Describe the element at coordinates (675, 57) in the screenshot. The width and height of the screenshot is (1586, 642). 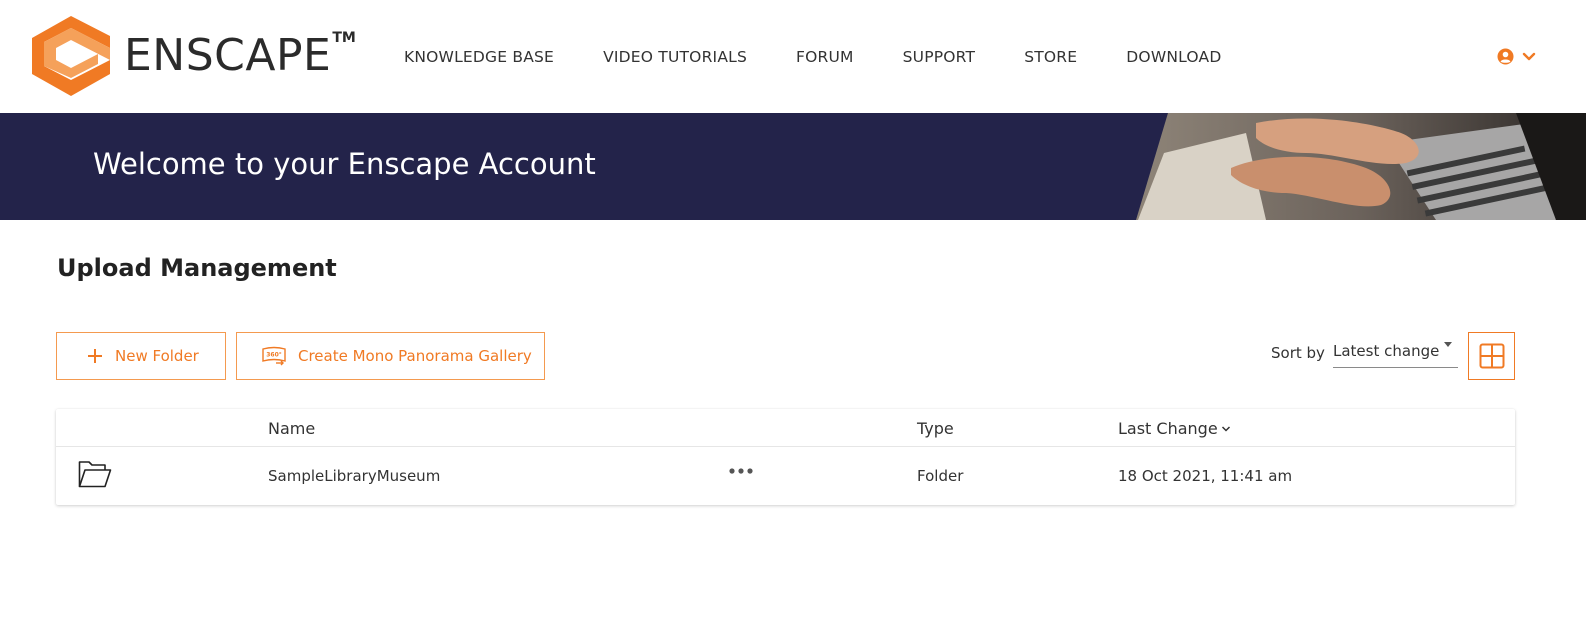
I see `nav-video-tutorials: VIDEO TUTORIALS` at that location.